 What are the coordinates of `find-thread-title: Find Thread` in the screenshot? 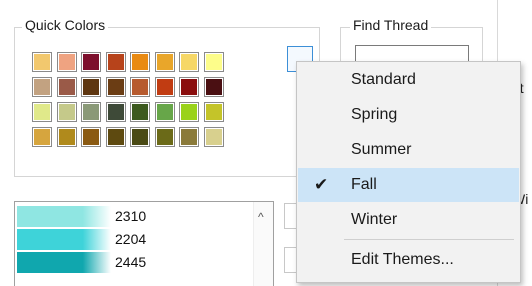 It's located at (391, 25).